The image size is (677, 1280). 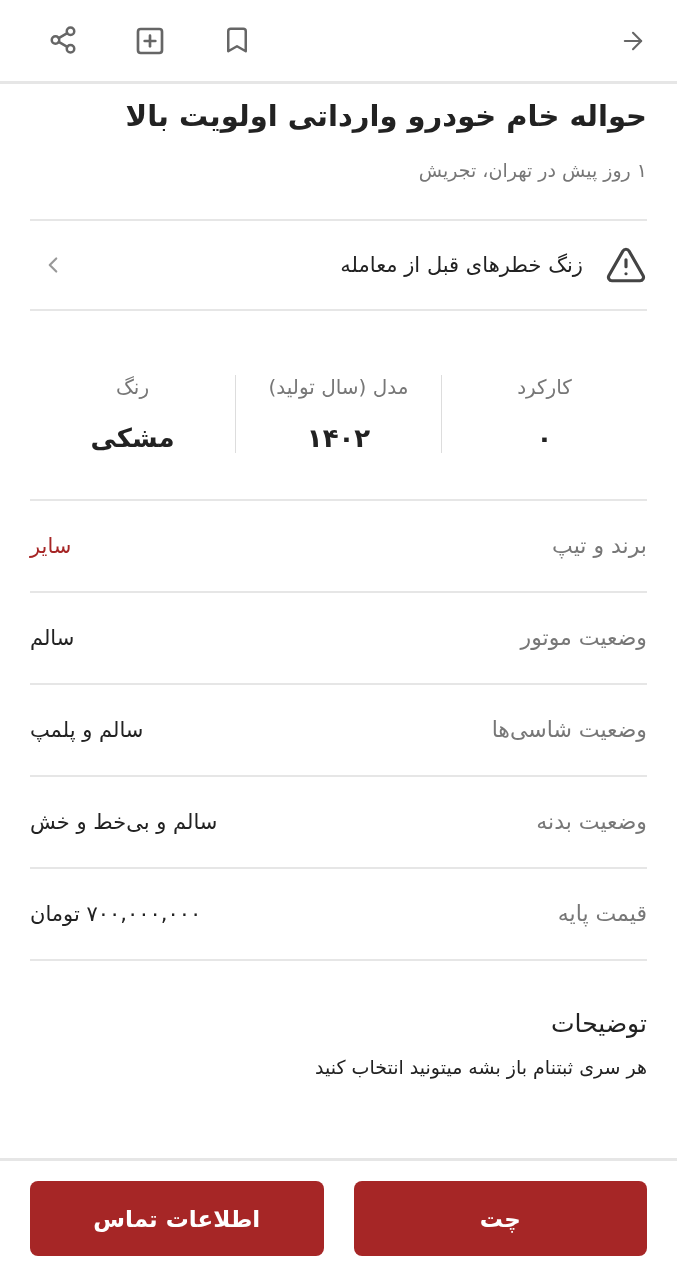 What do you see at coordinates (598, 1023) in the screenshot?
I see `description-heading: توضیحات` at bounding box center [598, 1023].